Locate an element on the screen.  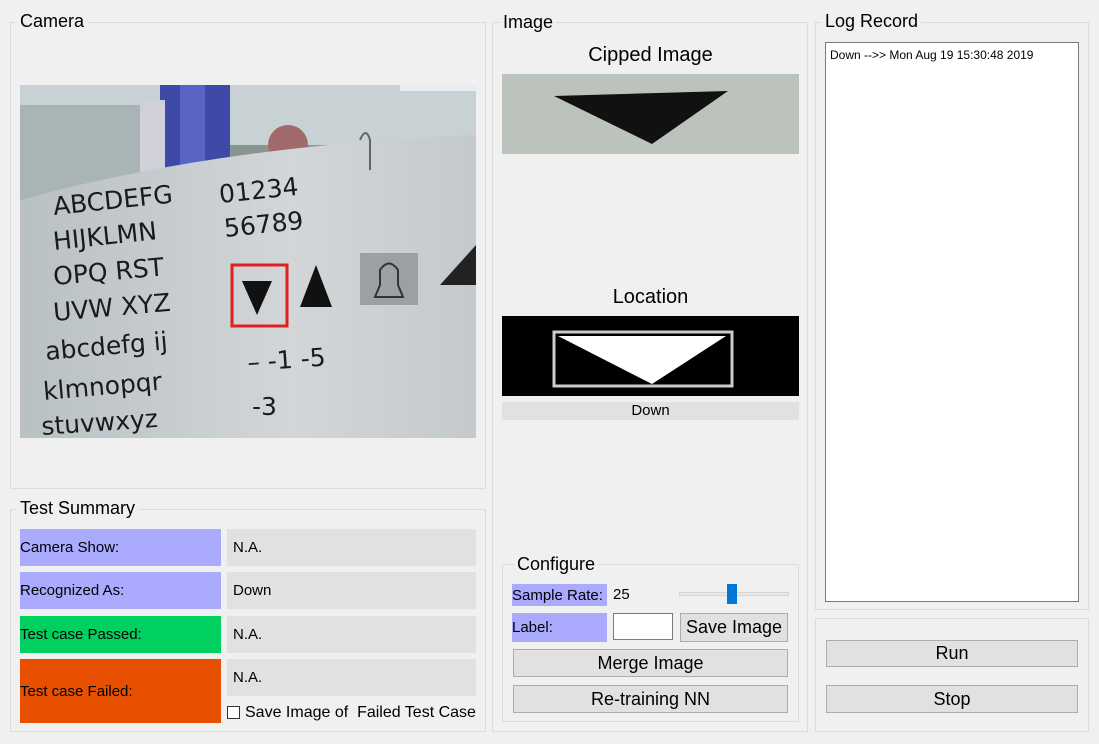
test-summary-title: Test Summary is located at coordinates (78, 508).